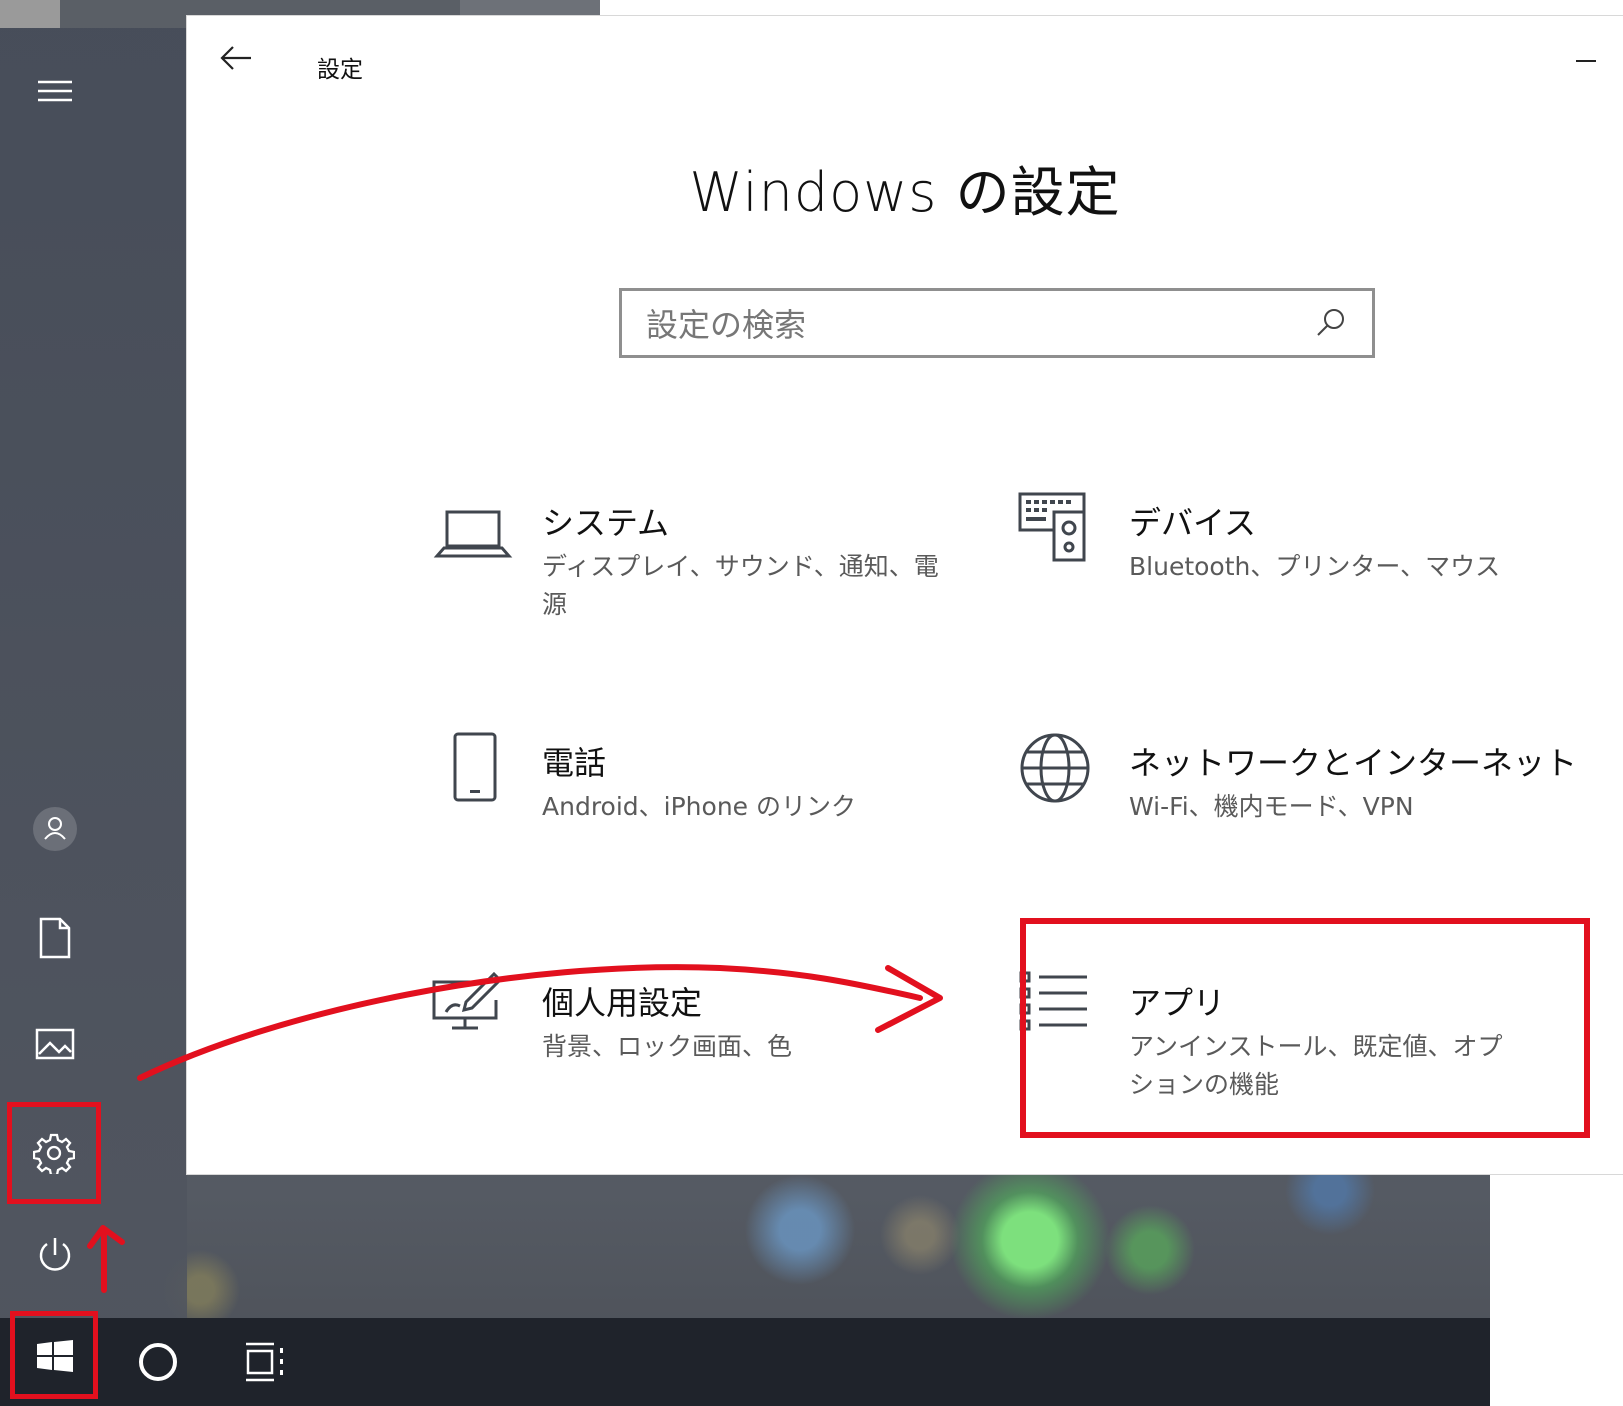  Describe the element at coordinates (1586, 59) in the screenshot. I see `minimize-button` at that location.